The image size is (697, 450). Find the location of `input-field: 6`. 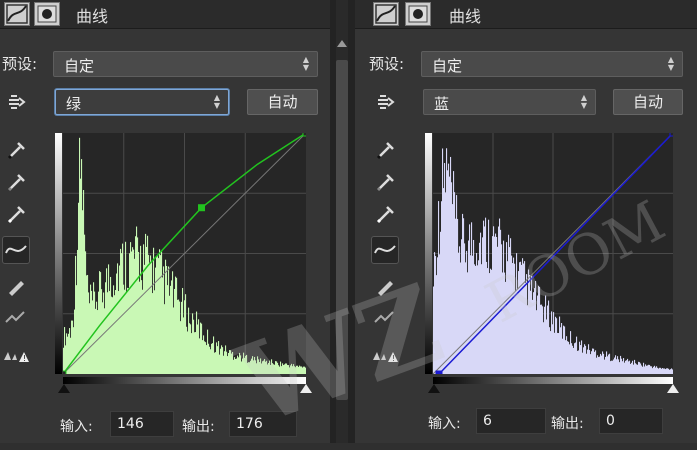

input-field: 6 is located at coordinates (511, 421).